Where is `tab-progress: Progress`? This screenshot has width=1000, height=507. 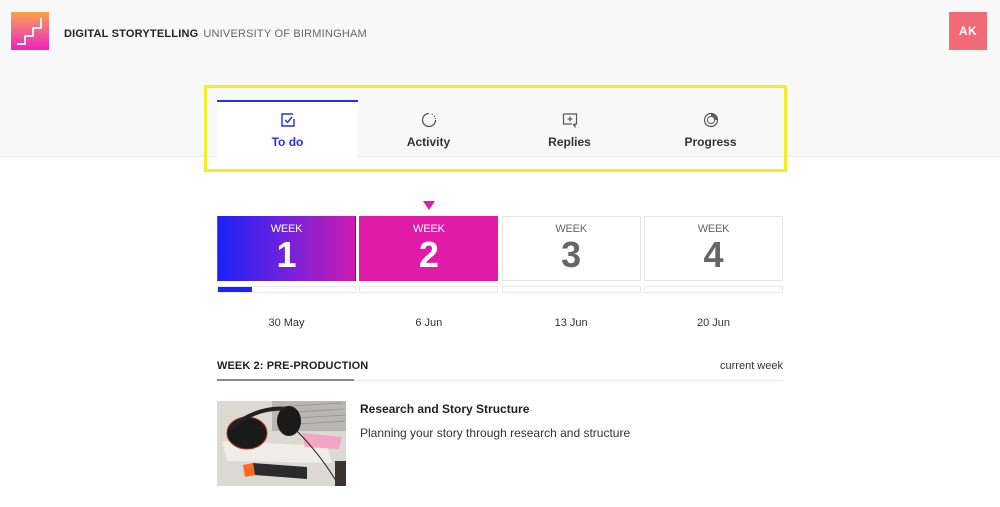 tab-progress: Progress is located at coordinates (710, 128).